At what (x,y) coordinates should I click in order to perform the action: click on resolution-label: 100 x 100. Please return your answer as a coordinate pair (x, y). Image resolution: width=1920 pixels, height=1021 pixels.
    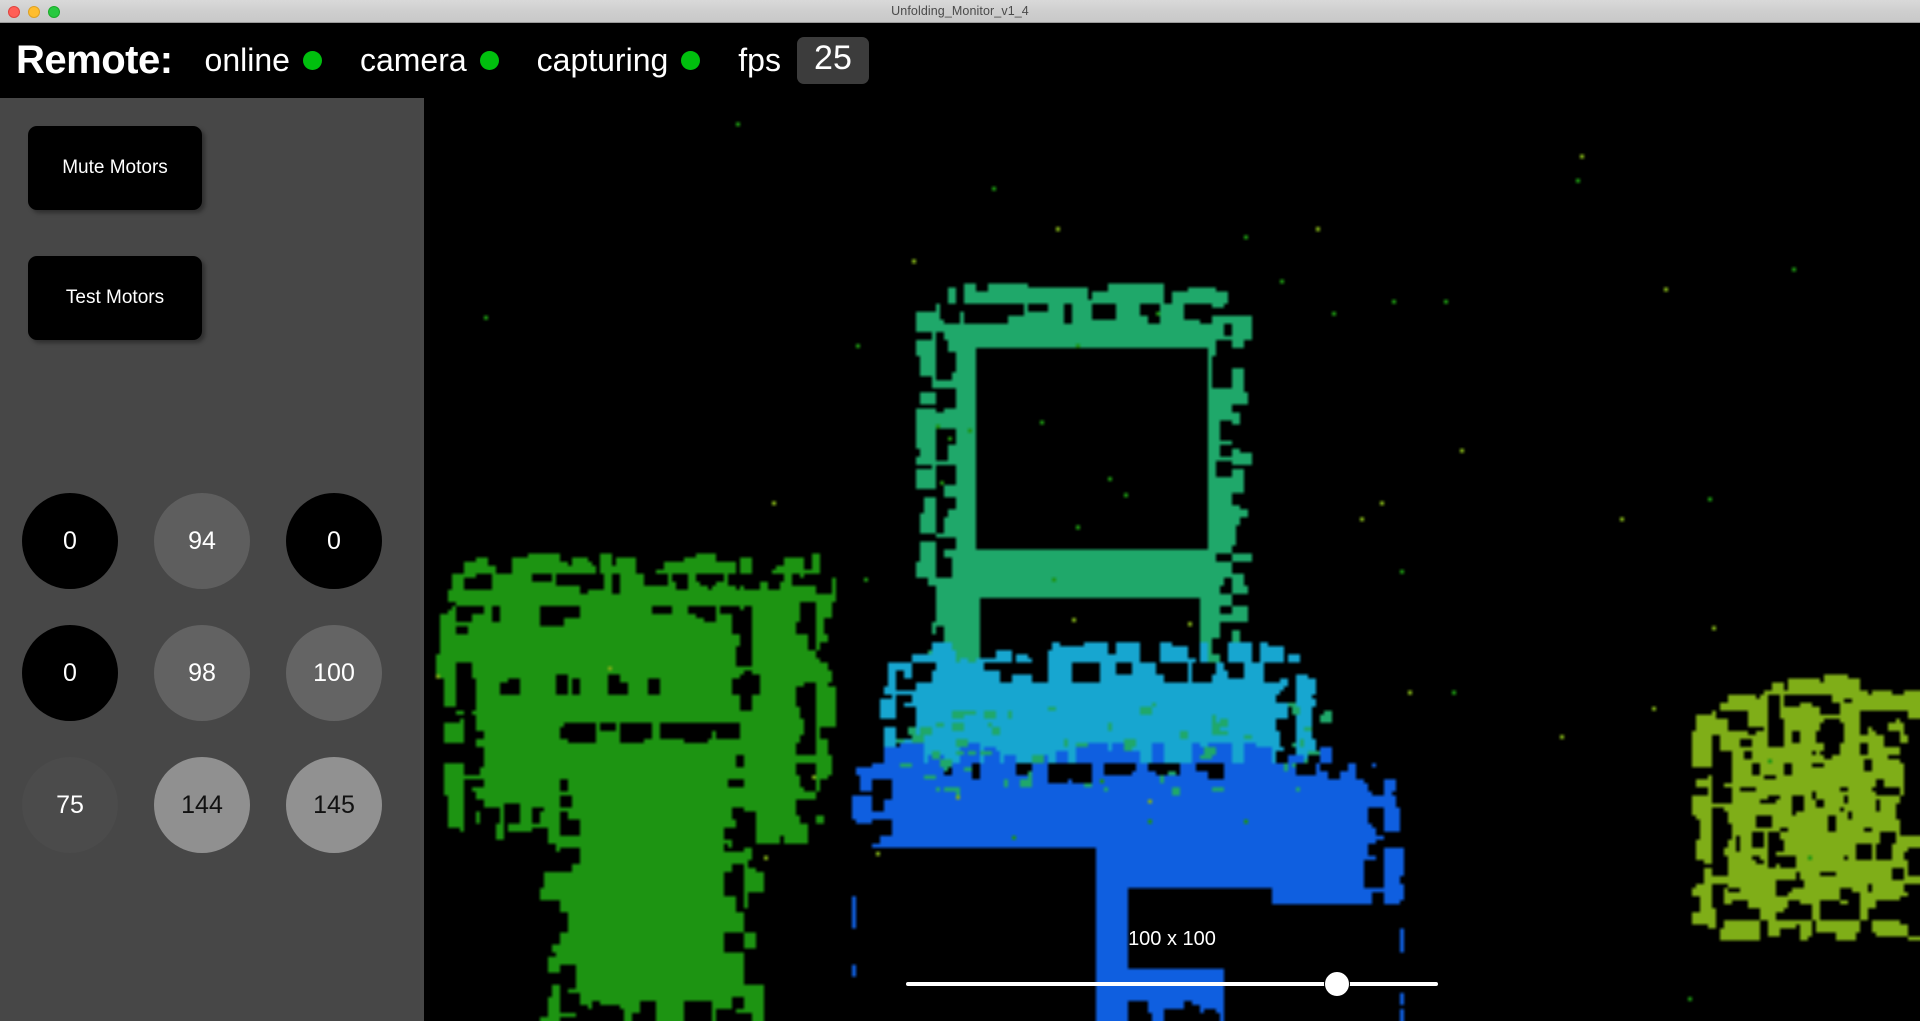
    Looking at the image, I should click on (1172, 939).